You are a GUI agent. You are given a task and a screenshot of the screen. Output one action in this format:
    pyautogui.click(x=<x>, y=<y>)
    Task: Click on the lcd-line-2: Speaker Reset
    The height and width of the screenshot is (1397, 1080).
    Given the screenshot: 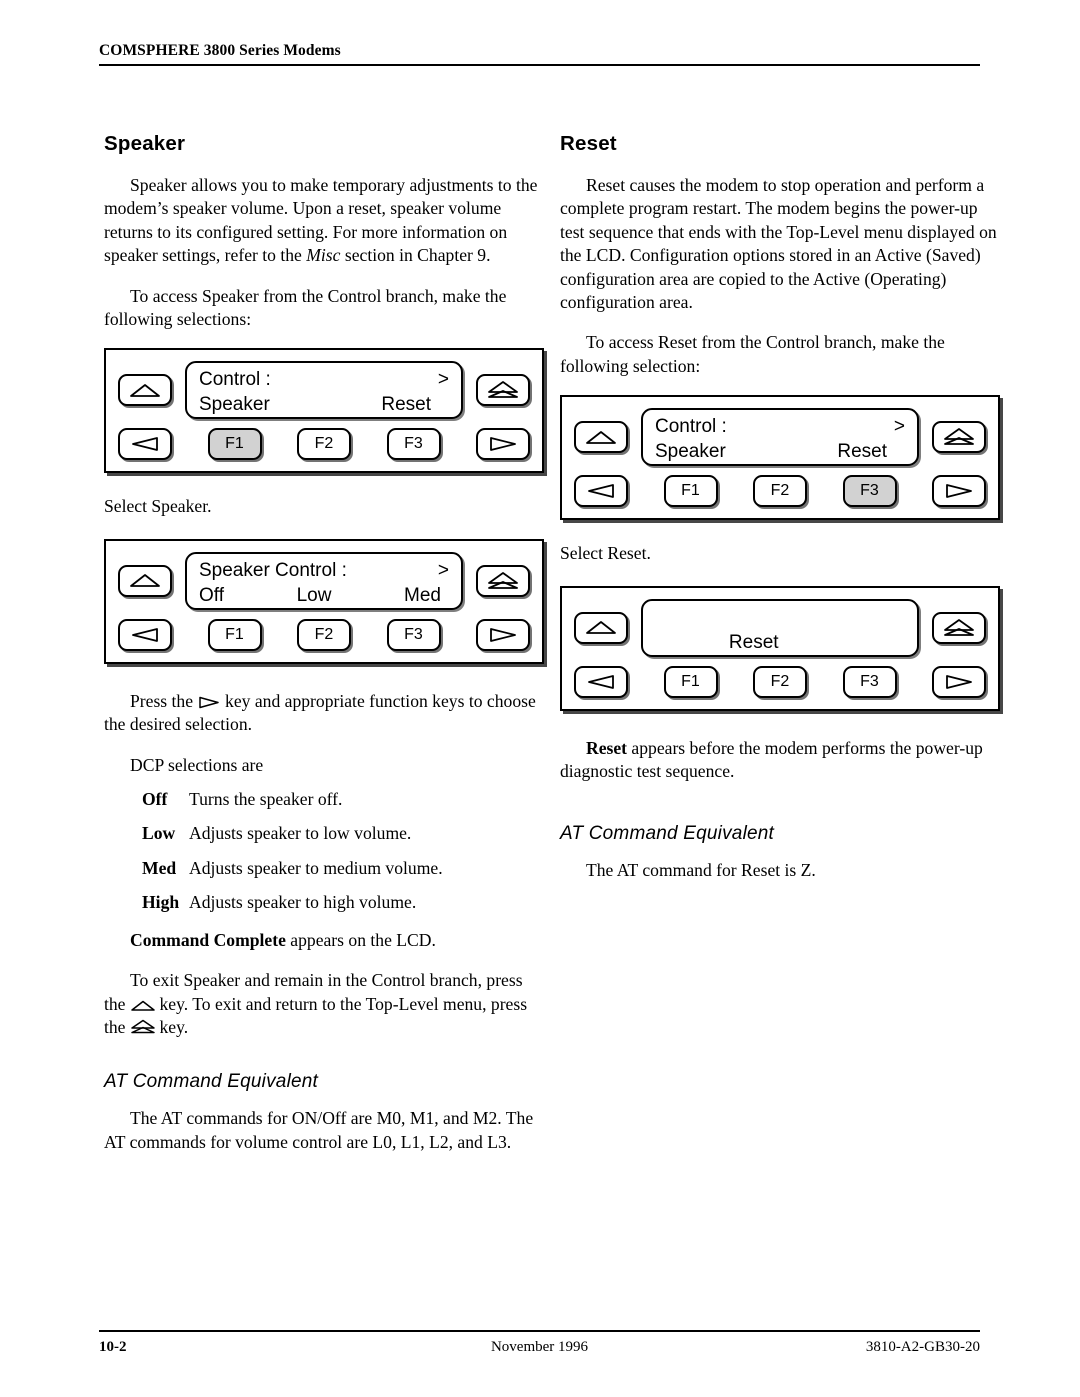 What is the action you would take?
    pyautogui.click(x=780, y=451)
    